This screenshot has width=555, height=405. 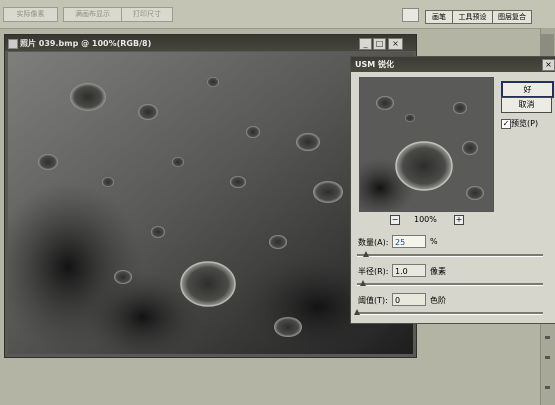 What do you see at coordinates (365, 44) in the screenshot?
I see `minimize-button: _` at bounding box center [365, 44].